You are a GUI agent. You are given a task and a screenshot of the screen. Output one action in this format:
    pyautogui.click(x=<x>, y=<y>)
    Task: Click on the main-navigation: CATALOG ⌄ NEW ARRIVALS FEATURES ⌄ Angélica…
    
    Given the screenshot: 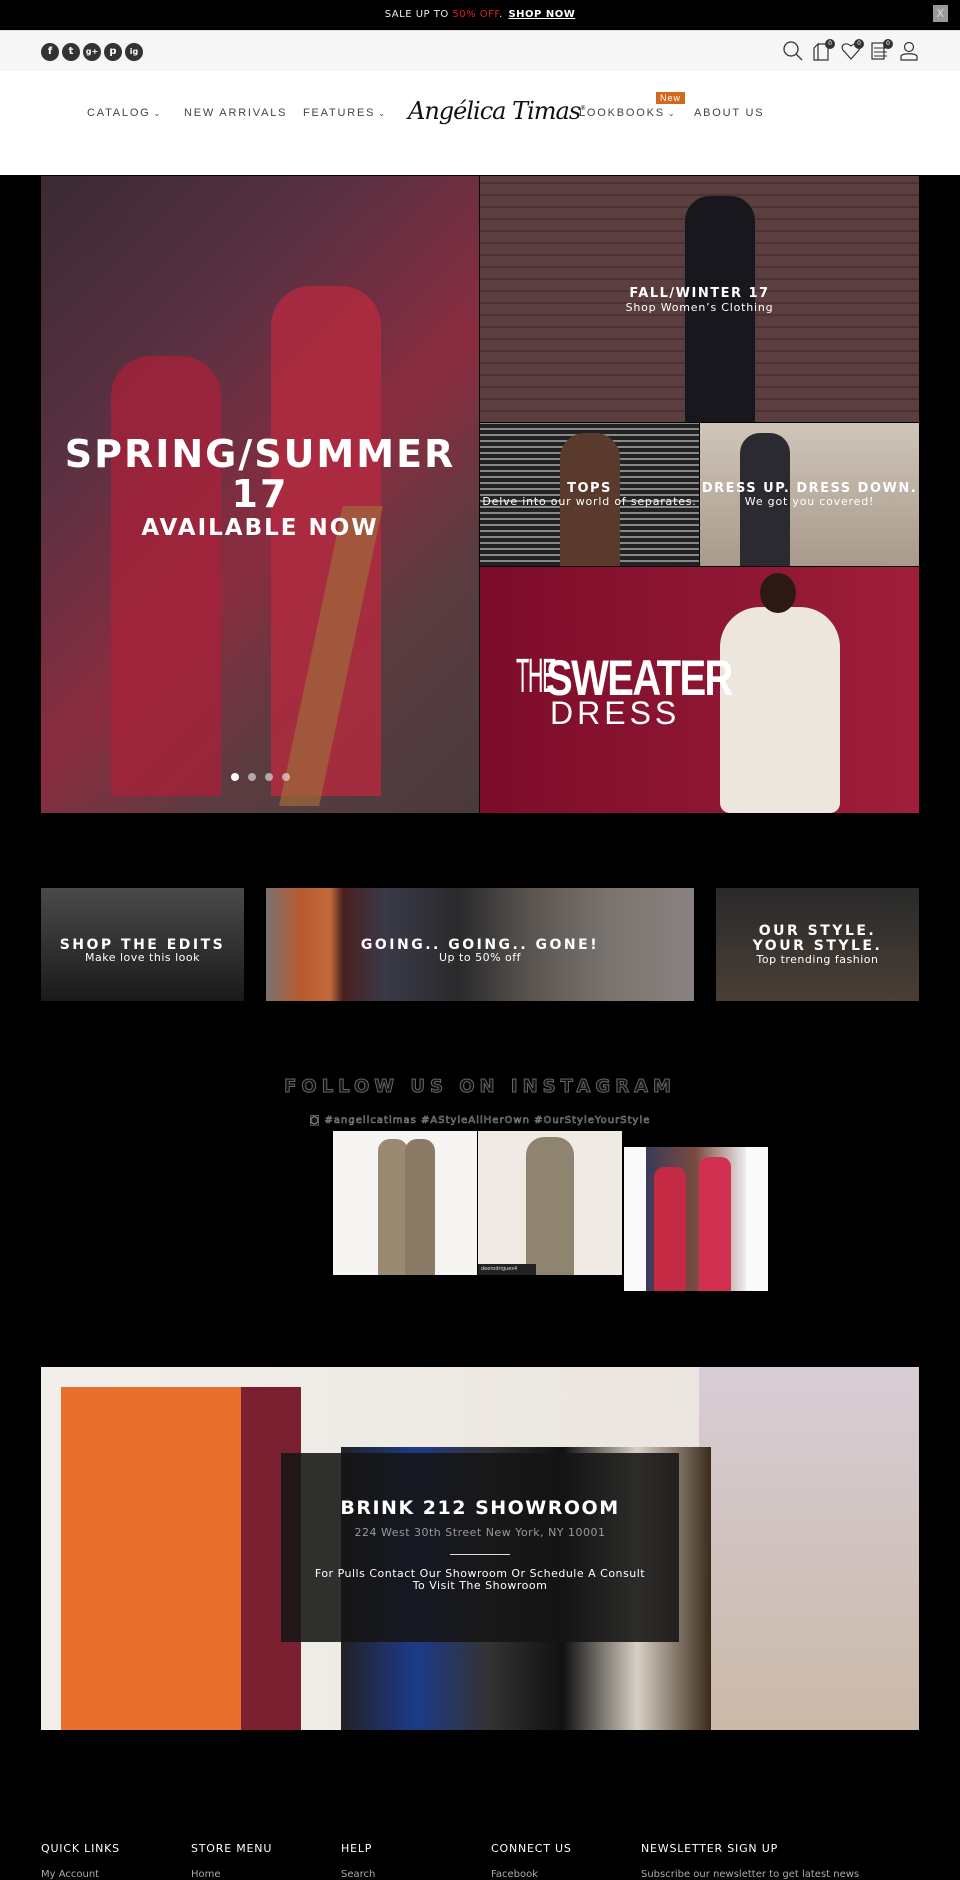 What is the action you would take?
    pyautogui.click(x=480, y=123)
    